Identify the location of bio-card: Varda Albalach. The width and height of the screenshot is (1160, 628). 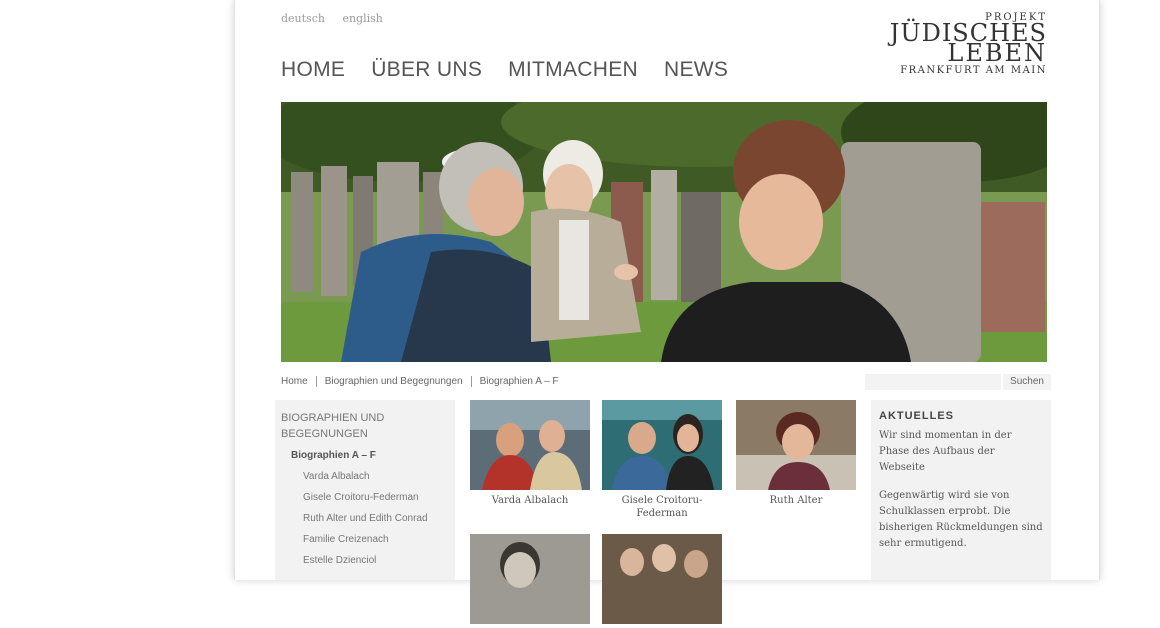
(530, 453).